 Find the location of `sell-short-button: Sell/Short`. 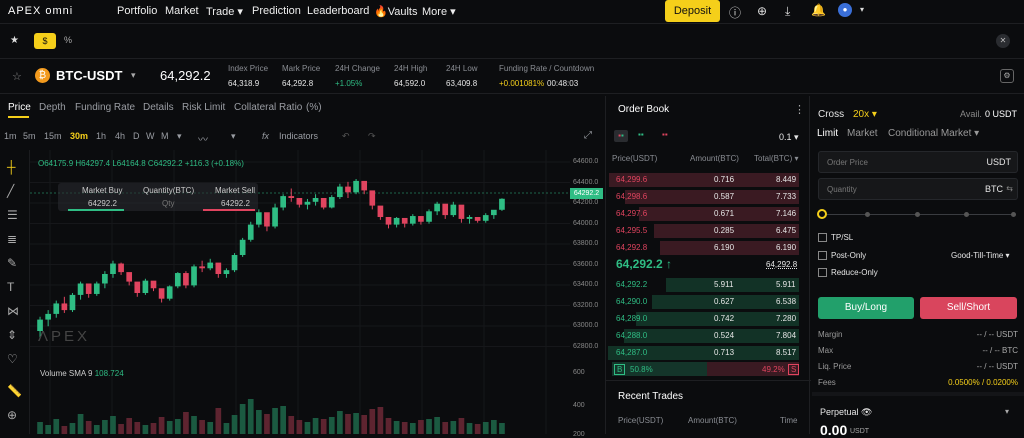

sell-short-button: Sell/Short is located at coordinates (968, 308).